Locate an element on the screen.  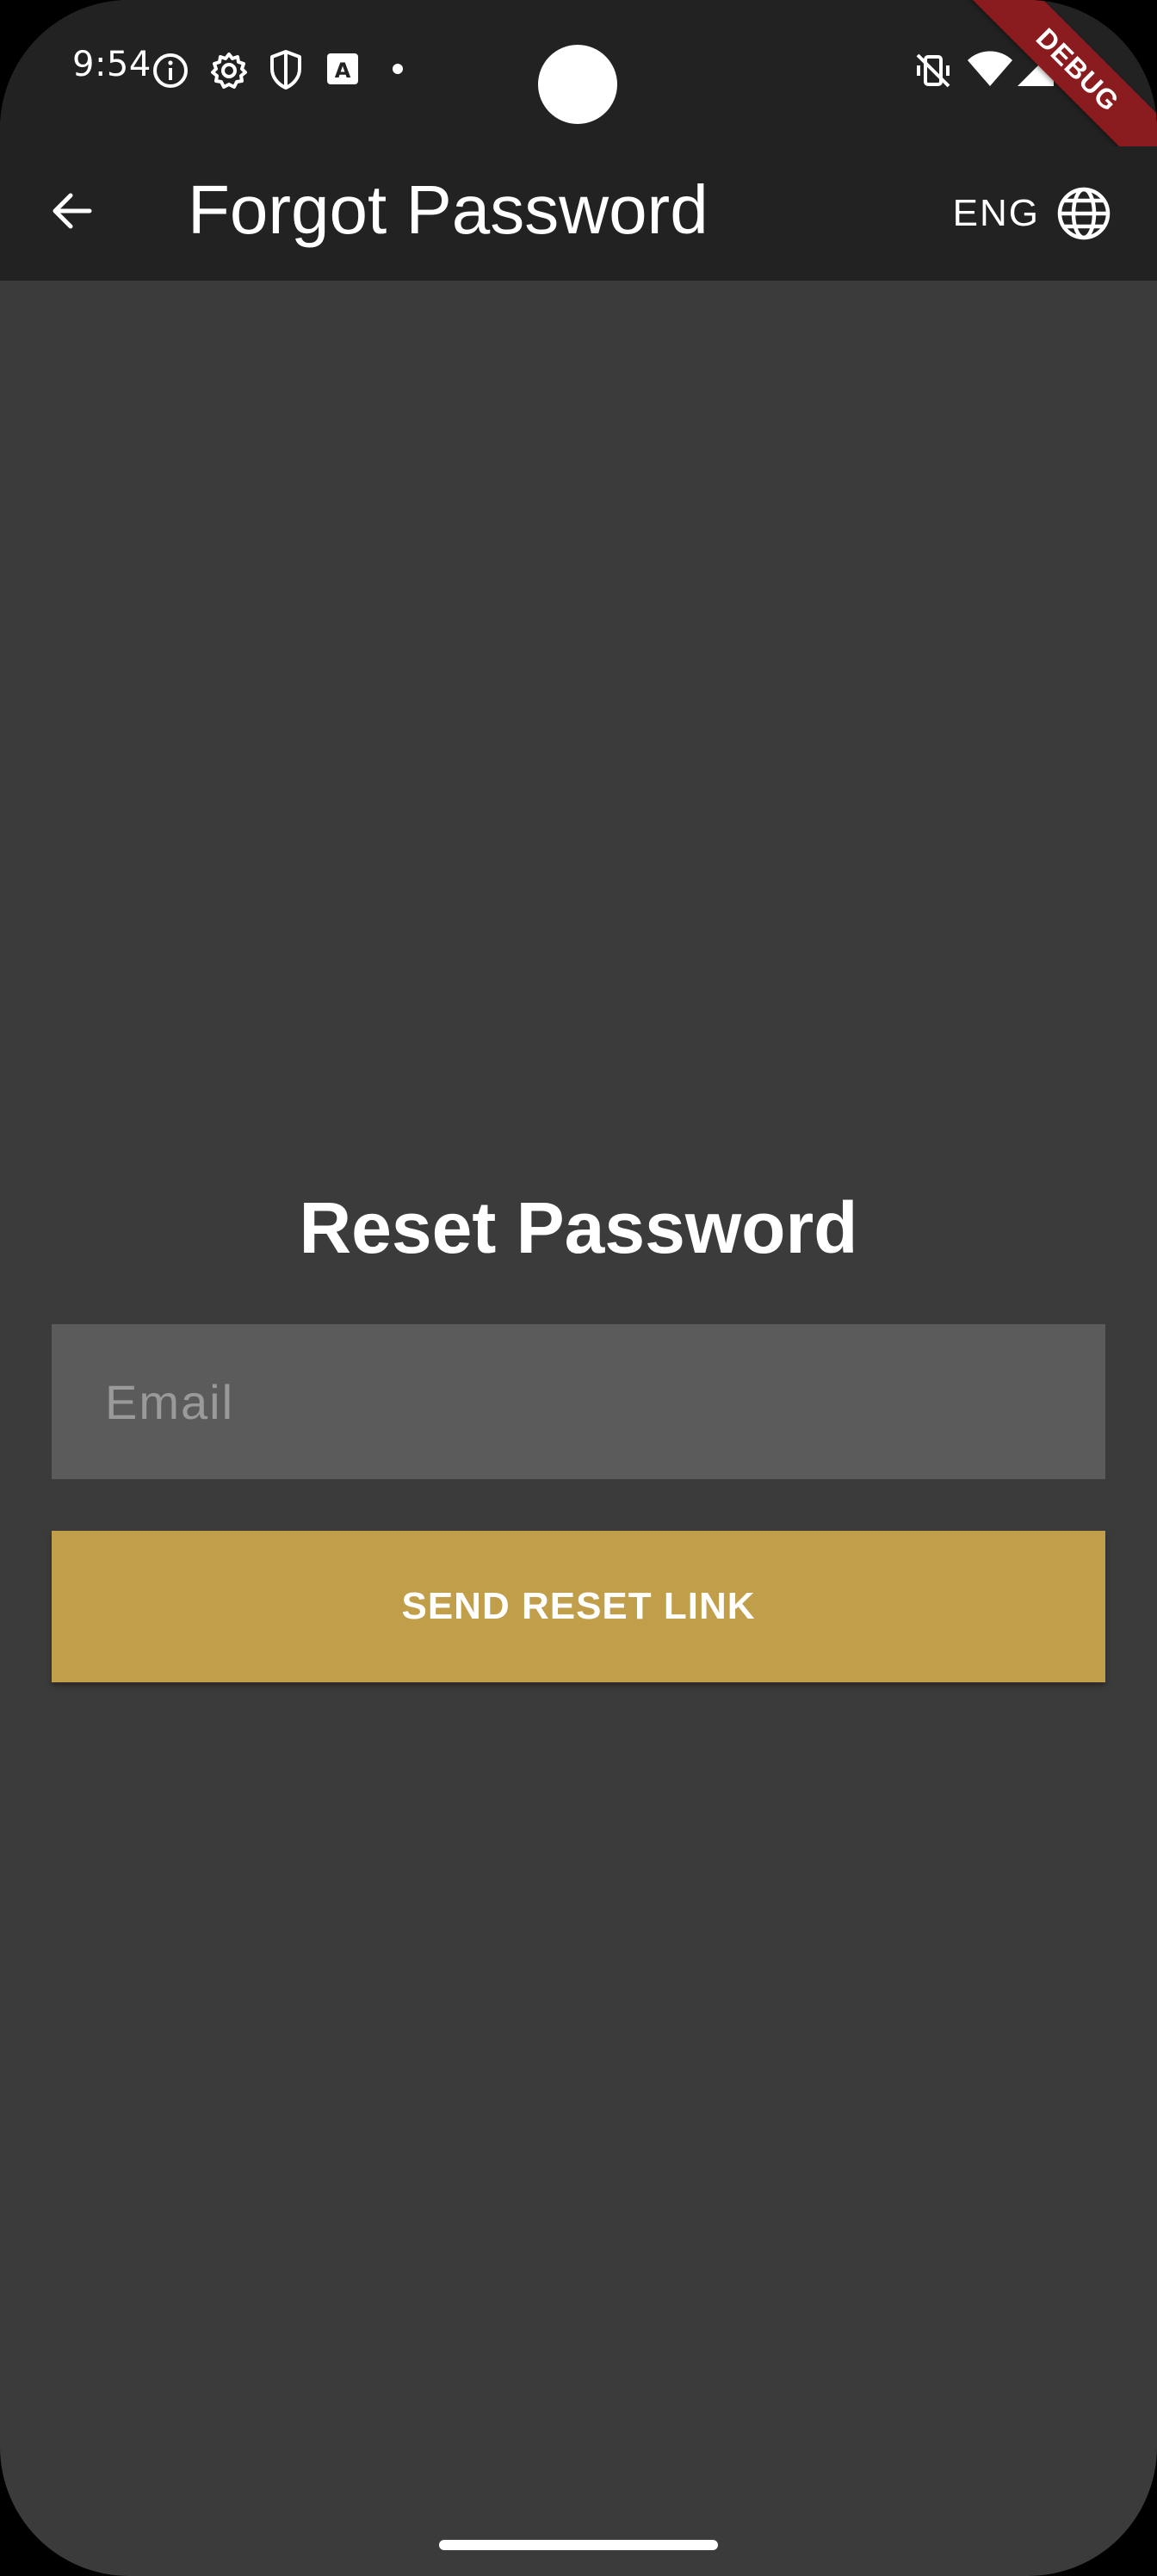
svg-text: A is located at coordinates (343, 71).